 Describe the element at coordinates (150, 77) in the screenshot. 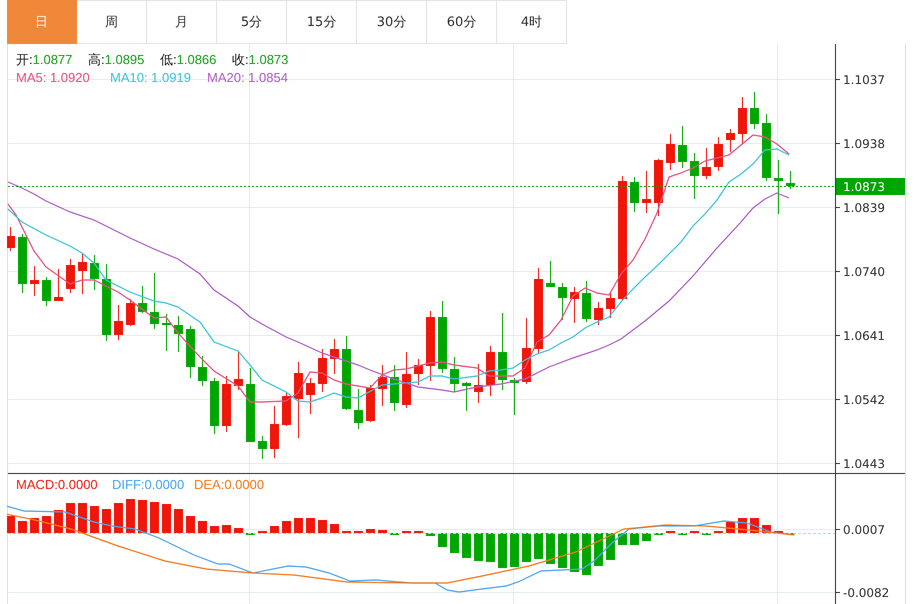

I see `moving-average-readout: MA10: 1.0919` at that location.